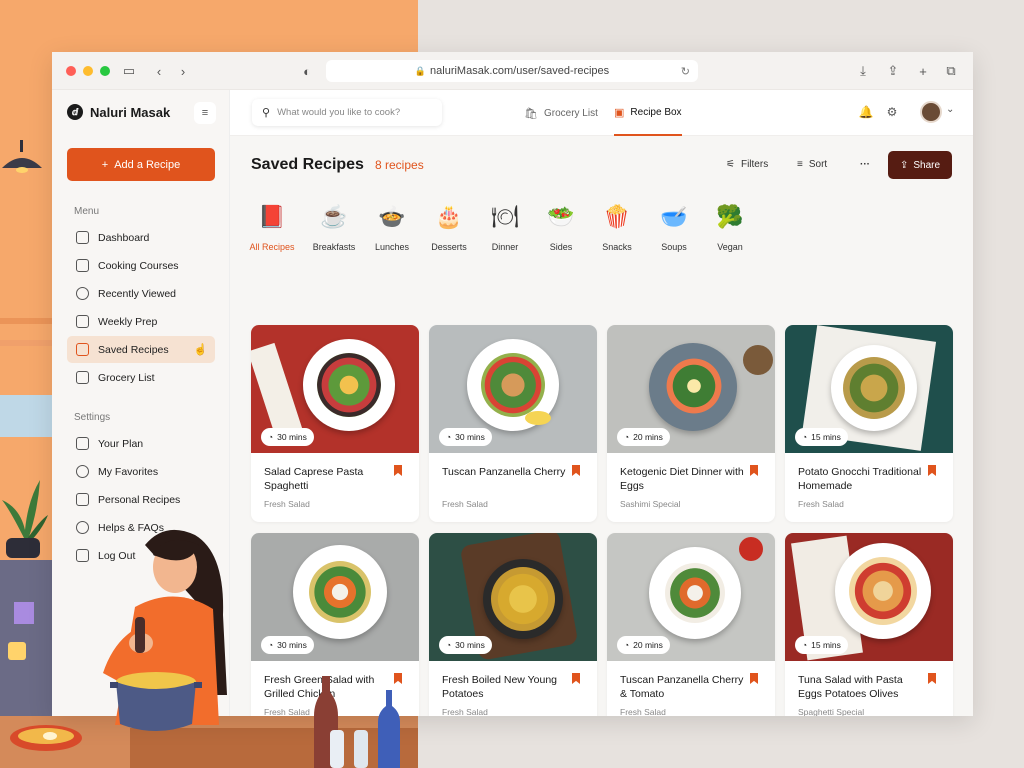 The width and height of the screenshot is (1024, 768). I want to click on tab-grocery-list: 🛍 Grocery List, so click(561, 113).